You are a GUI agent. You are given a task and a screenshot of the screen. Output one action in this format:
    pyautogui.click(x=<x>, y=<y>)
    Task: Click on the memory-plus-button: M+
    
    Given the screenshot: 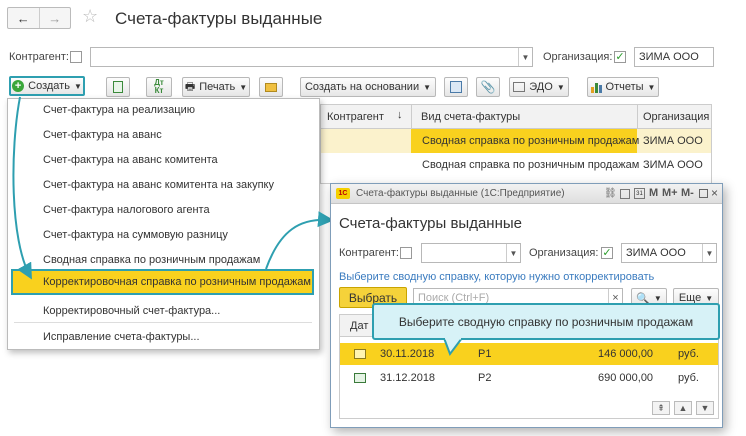 What is the action you would take?
    pyautogui.click(x=670, y=193)
    